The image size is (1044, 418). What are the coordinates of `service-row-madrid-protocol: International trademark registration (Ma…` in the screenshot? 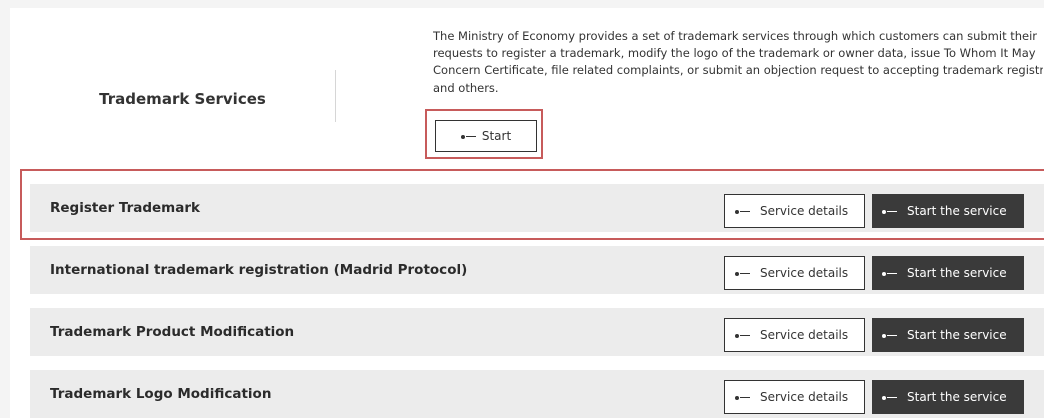 It's located at (537, 270).